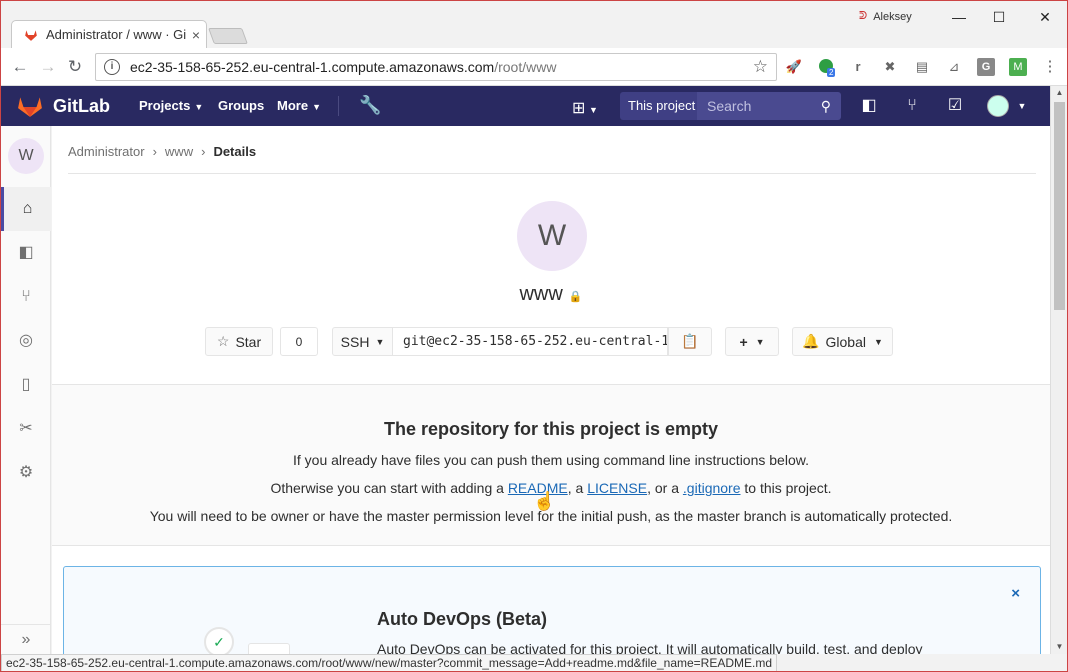 Image resolution: width=1068 pixels, height=672 pixels. I want to click on forward-icon: →, so click(48, 67).